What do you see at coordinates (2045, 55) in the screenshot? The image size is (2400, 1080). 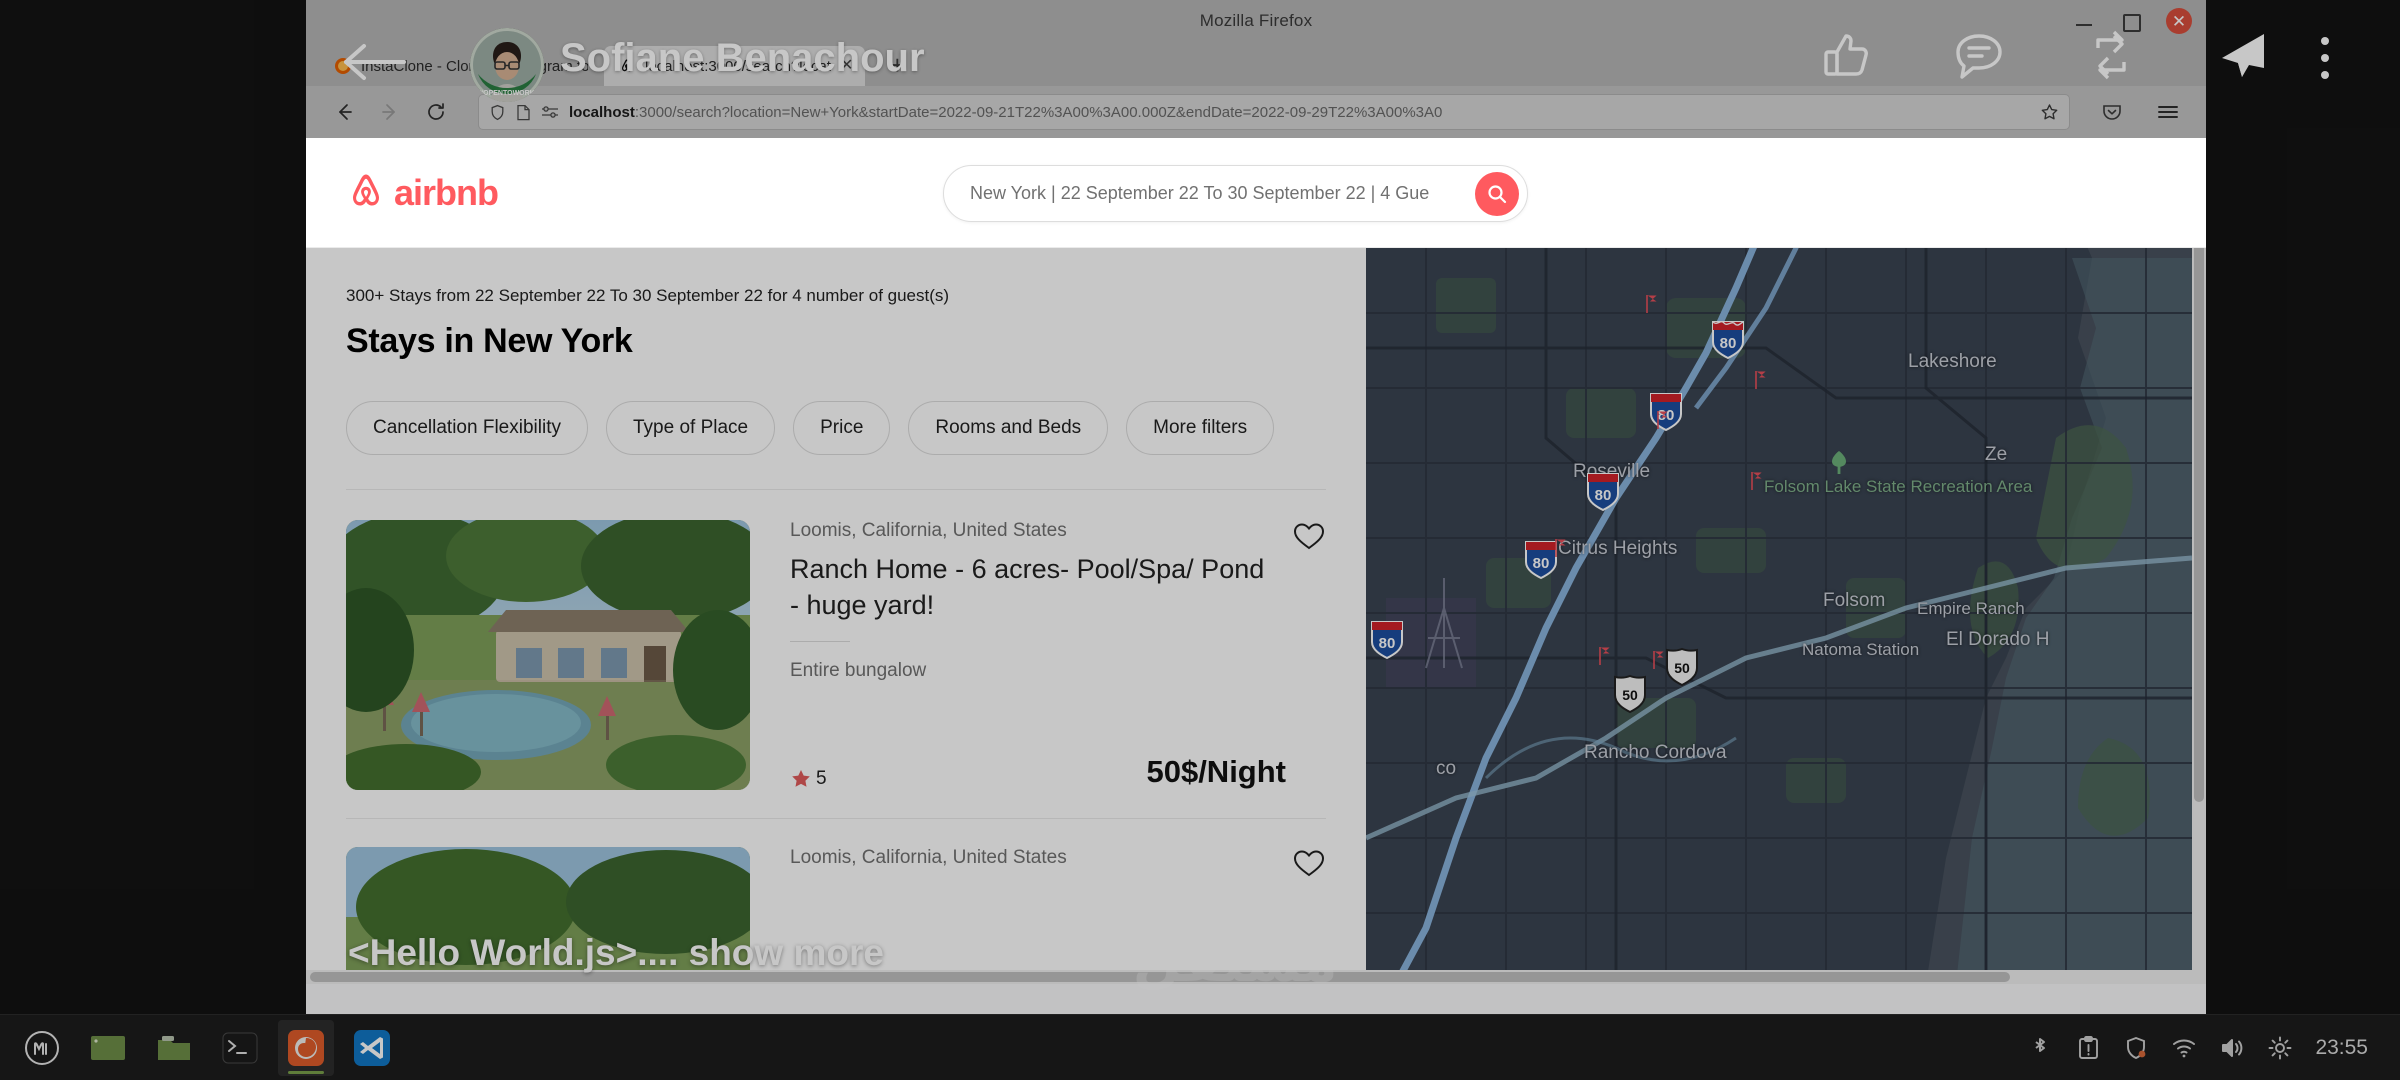 I see `social-actions` at bounding box center [2045, 55].